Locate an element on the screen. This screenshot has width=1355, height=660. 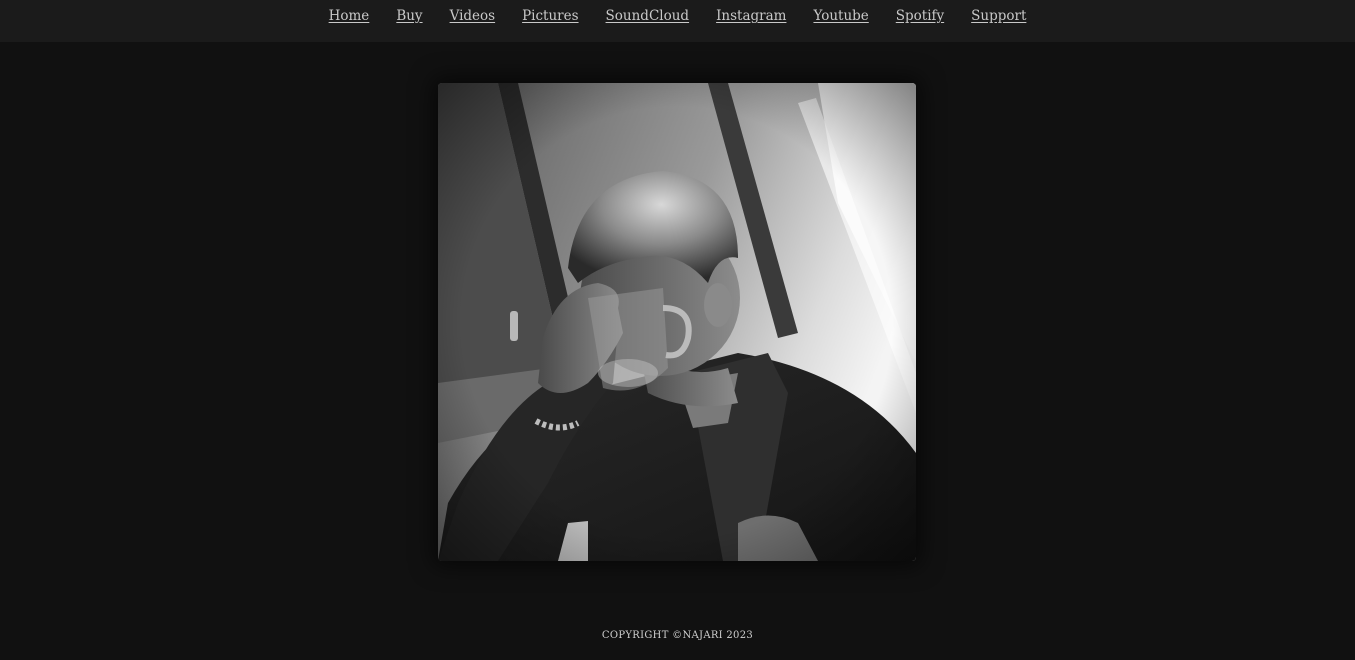
nav-link-videos: Videos is located at coordinates (473, 16).